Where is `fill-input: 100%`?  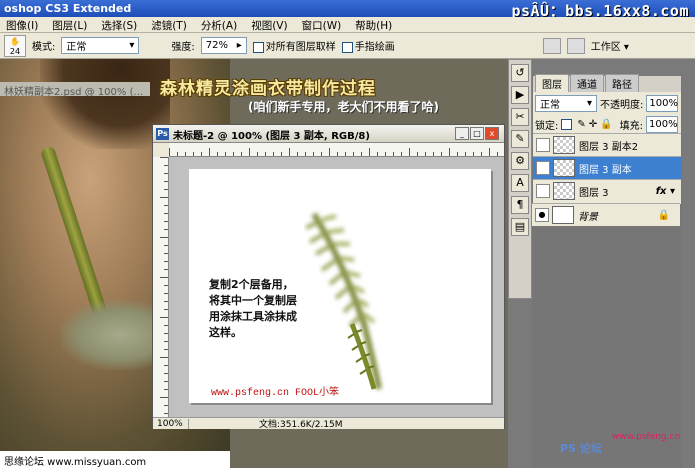 fill-input: 100% is located at coordinates (661, 124).